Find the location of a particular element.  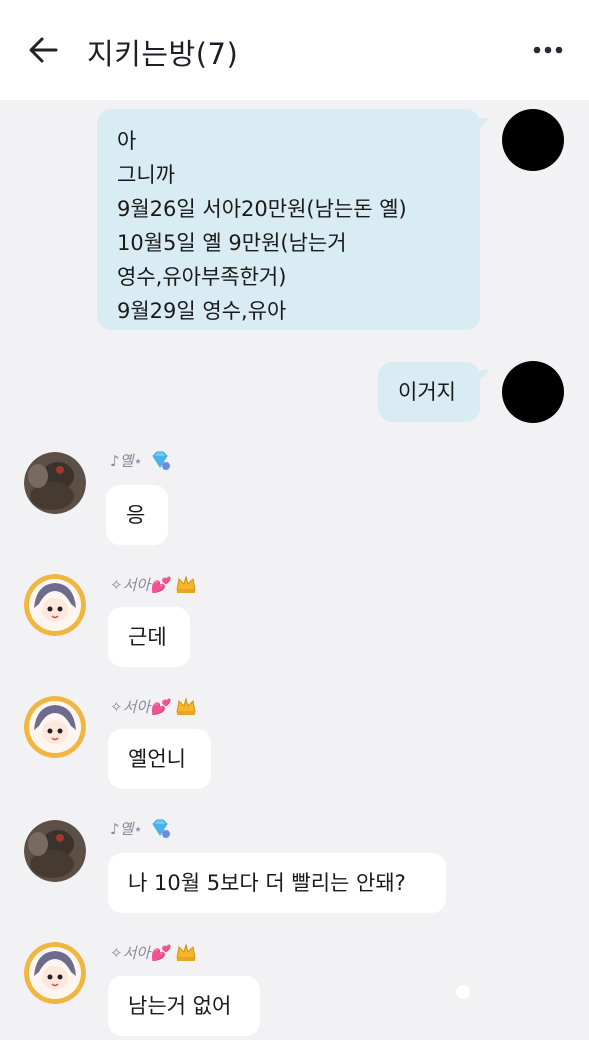

message-bubble-incoming: 나 10월 5보다 더 빨리는 안돼? is located at coordinates (277, 883).